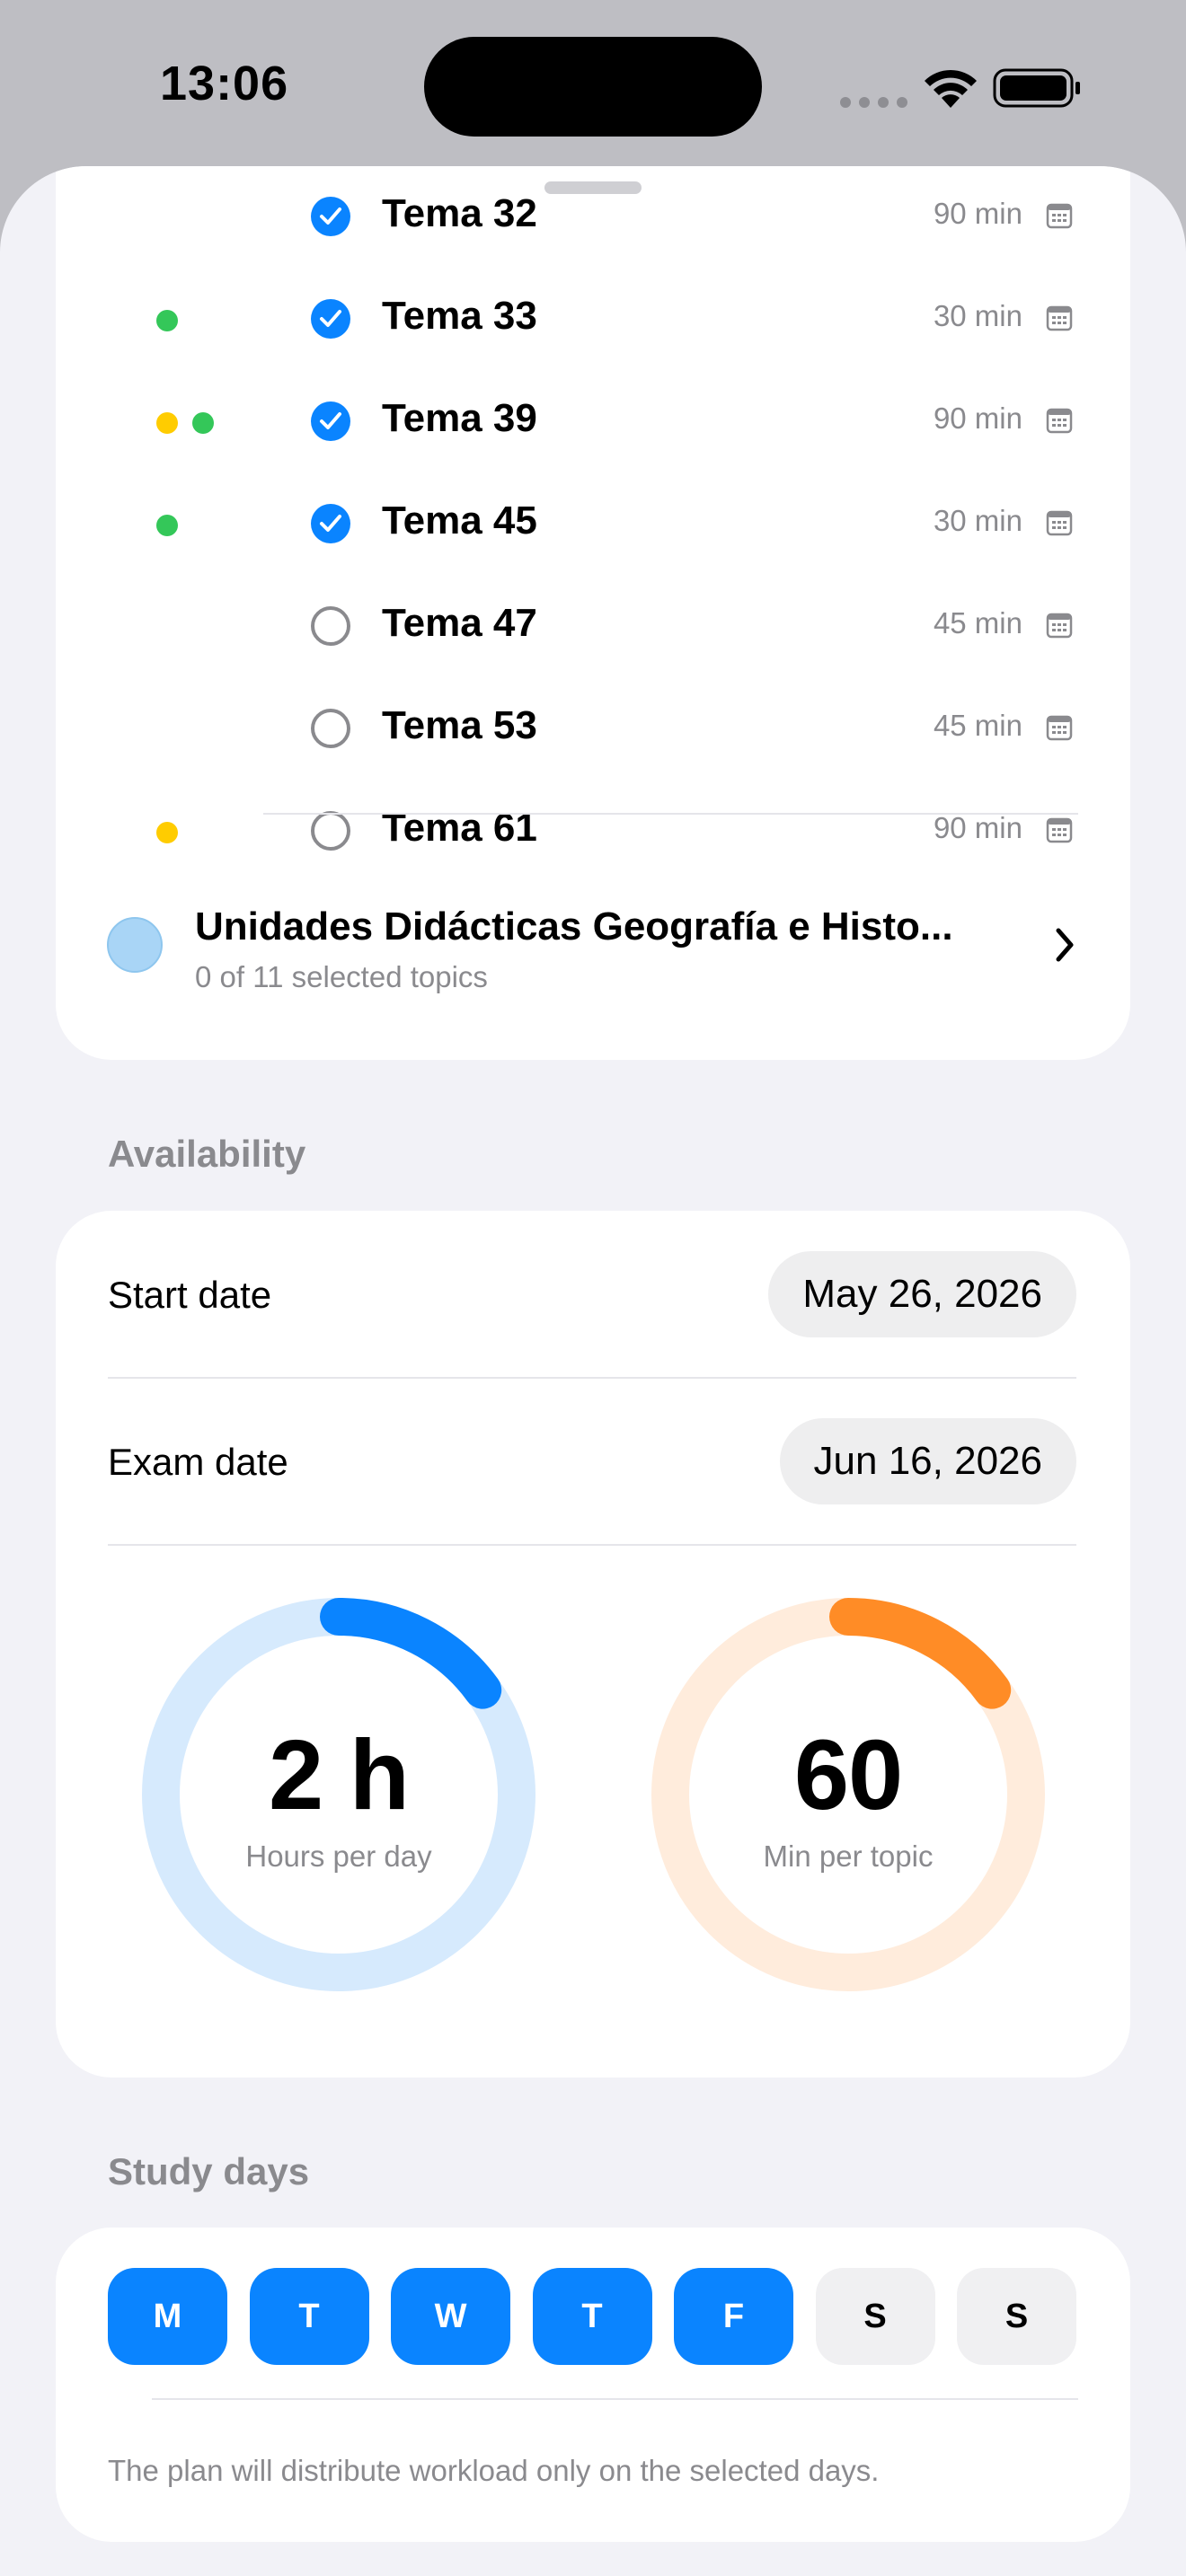  What do you see at coordinates (459, 213) in the screenshot?
I see `topic-name: Tema 32` at bounding box center [459, 213].